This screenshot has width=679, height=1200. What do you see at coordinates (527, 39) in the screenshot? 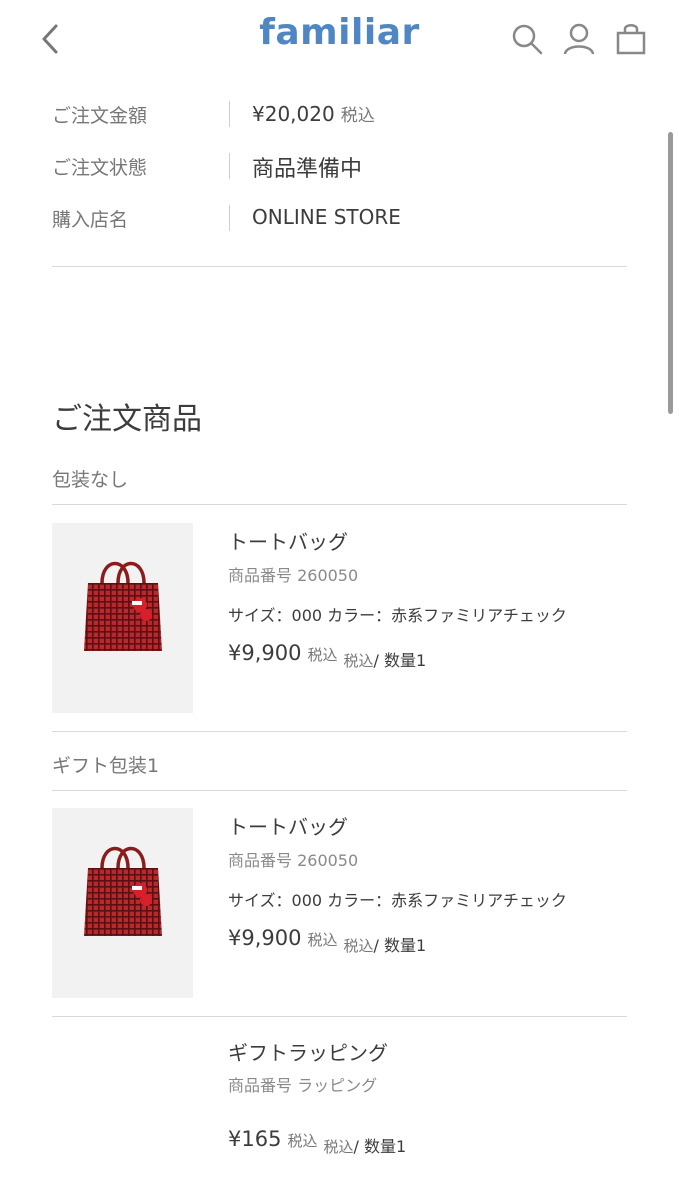
I see `search-icon` at bounding box center [527, 39].